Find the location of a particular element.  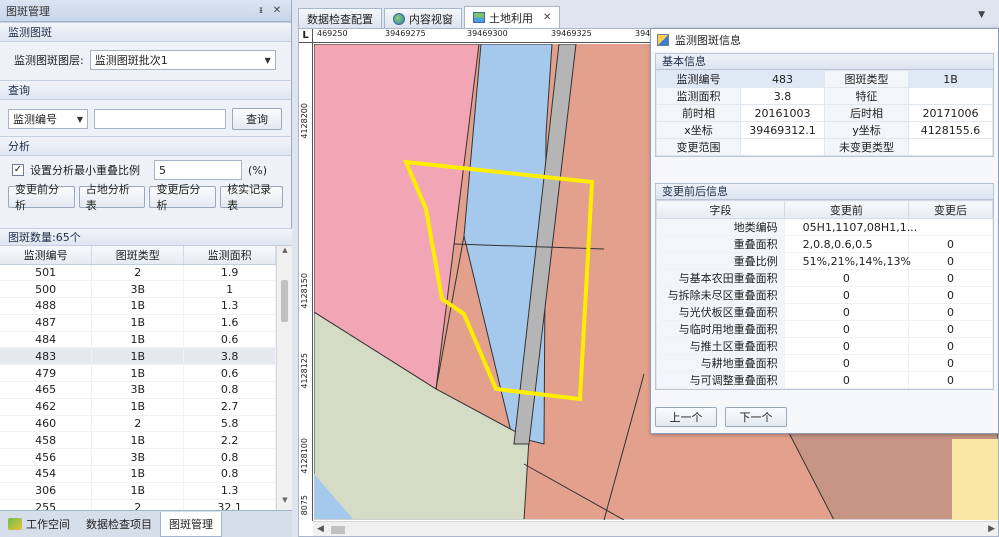

info-row: 前时相 20161003 后时相 20171006 is located at coordinates (824, 113).